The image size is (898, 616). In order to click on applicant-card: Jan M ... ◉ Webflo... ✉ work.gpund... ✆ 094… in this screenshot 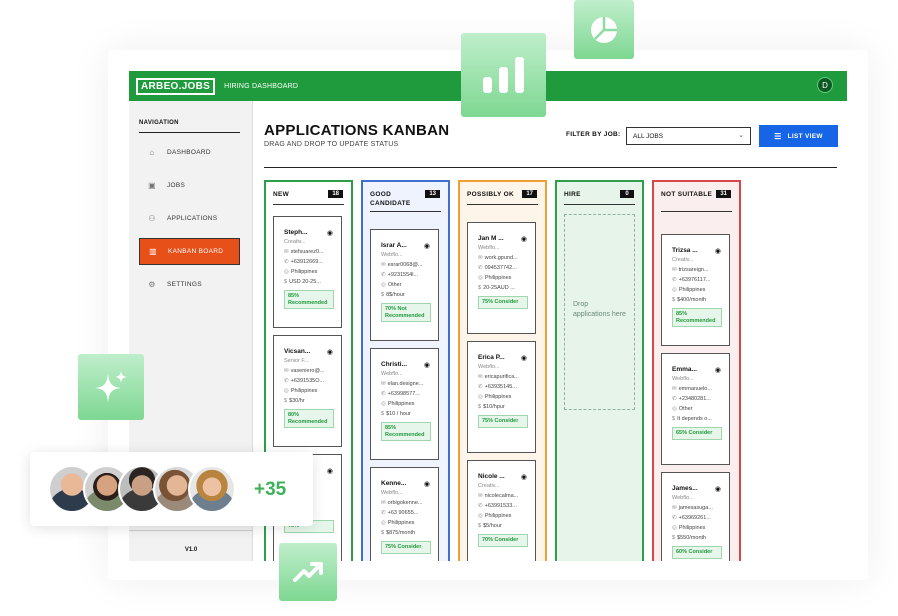, I will do `click(501, 278)`.